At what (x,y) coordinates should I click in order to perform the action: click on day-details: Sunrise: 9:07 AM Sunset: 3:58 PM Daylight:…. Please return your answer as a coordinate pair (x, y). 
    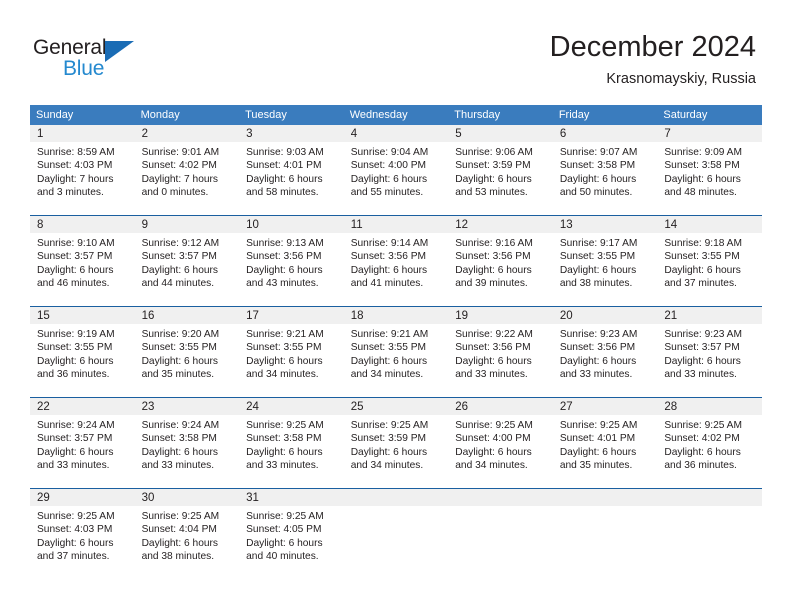
    Looking at the image, I should click on (605, 171).